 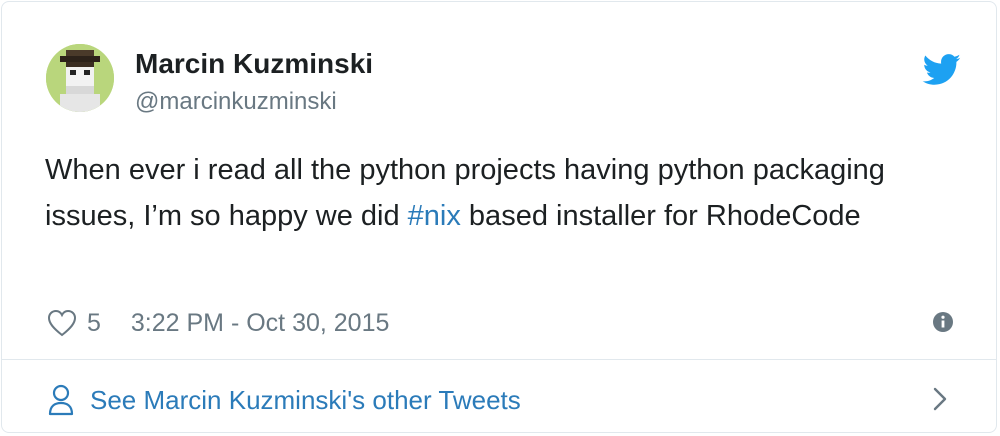 I want to click on author-name: Marcin Kuzminski, so click(x=254, y=64).